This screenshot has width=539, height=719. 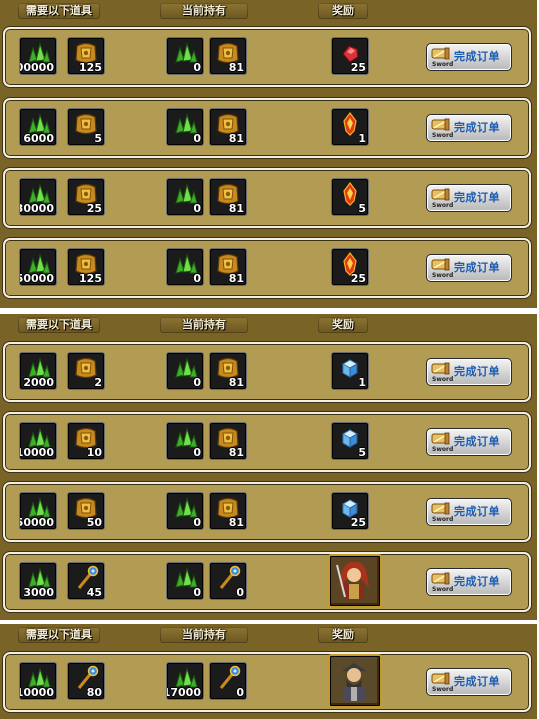 What do you see at coordinates (38, 127) in the screenshot?
I see `required-item-slot: 6000` at bounding box center [38, 127].